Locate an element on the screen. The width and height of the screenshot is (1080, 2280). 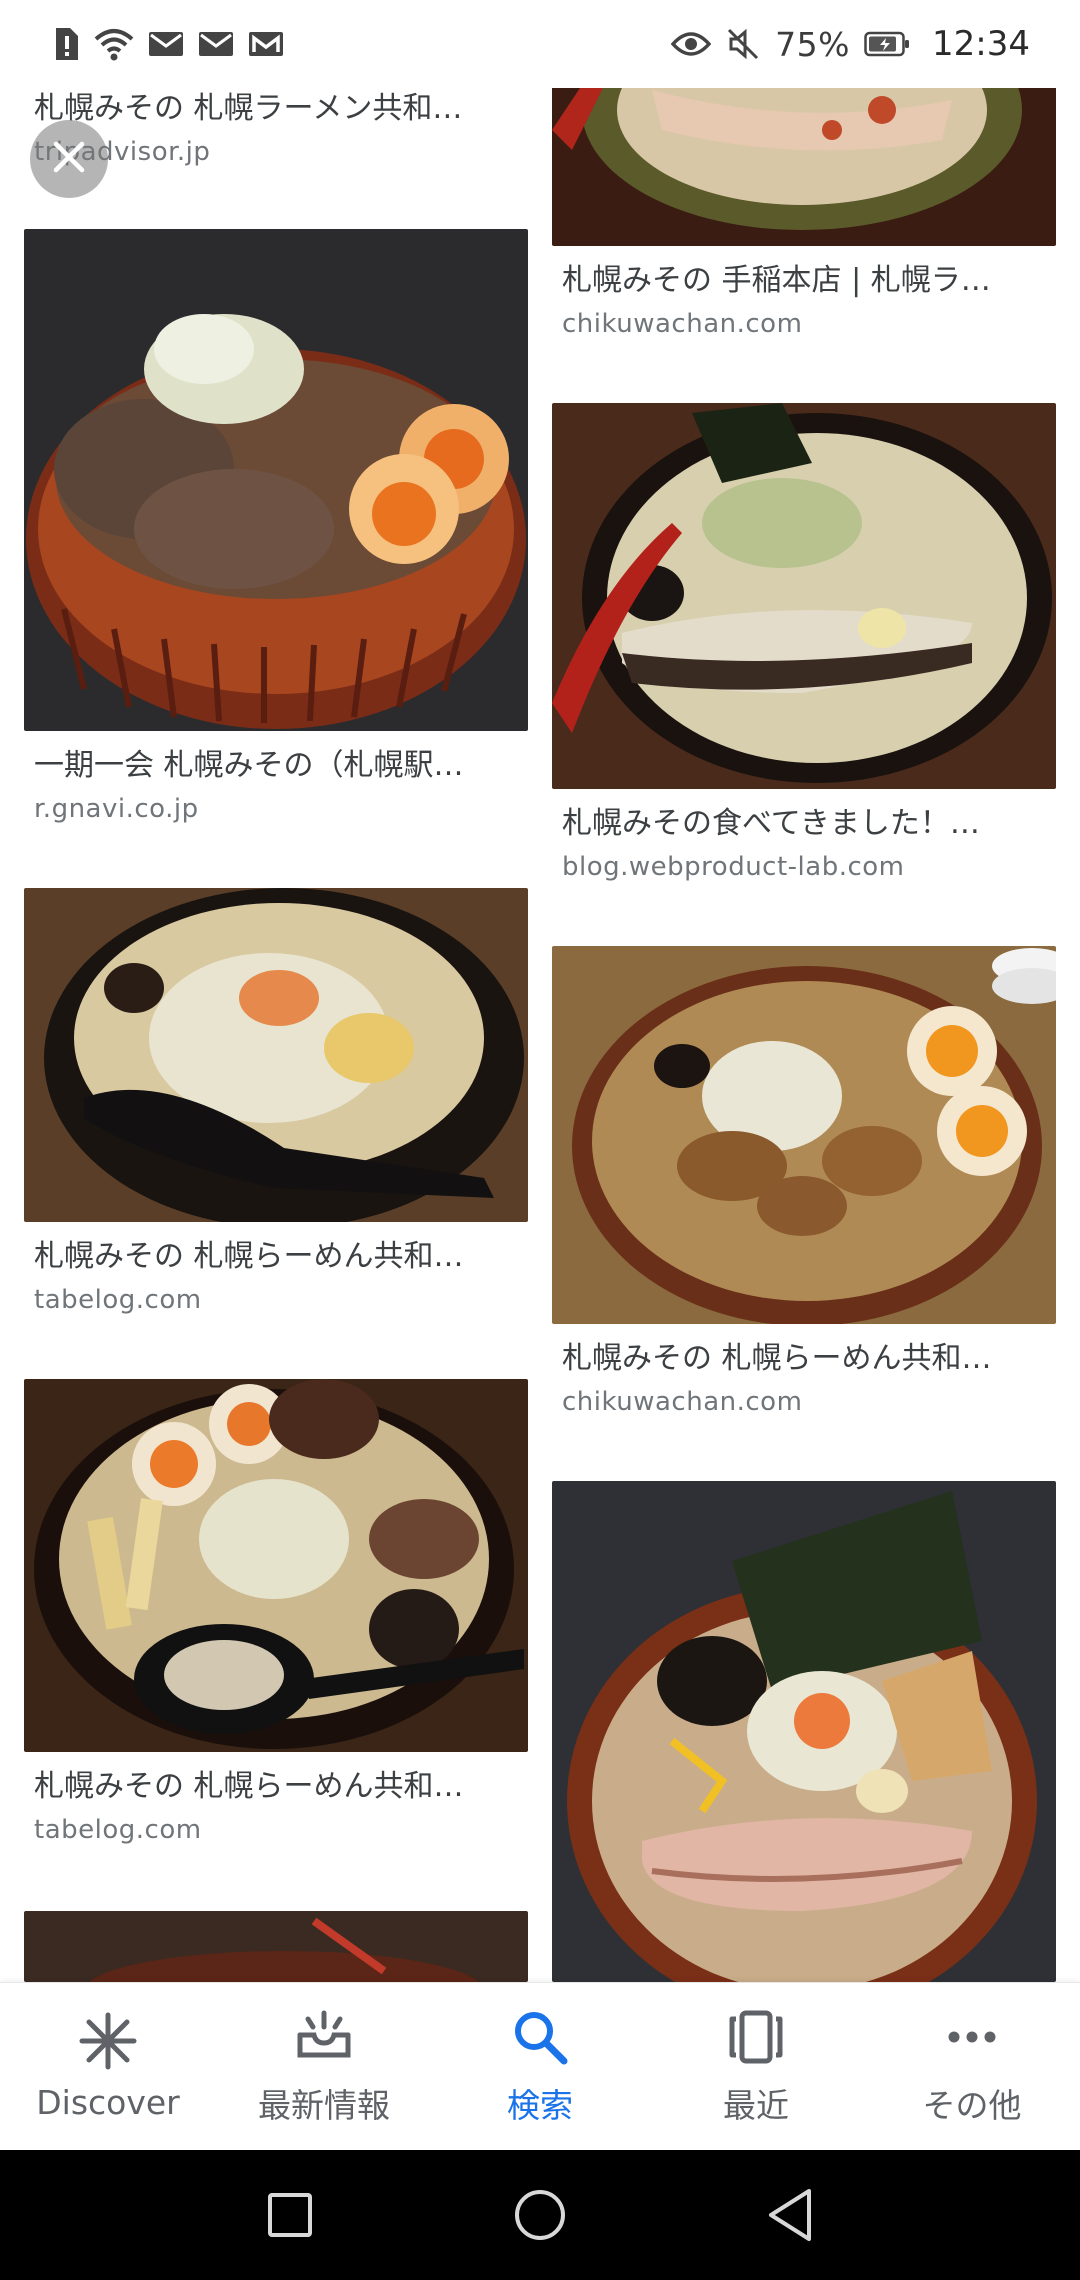
battery-icon is located at coordinates (887, 44).